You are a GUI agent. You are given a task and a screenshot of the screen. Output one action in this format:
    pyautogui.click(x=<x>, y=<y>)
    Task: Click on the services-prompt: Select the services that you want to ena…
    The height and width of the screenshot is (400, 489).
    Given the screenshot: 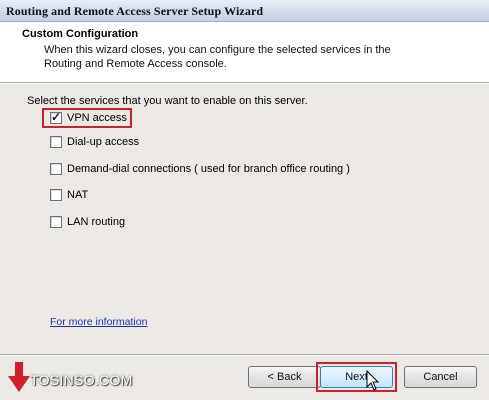 What is the action you would take?
    pyautogui.click(x=167, y=101)
    